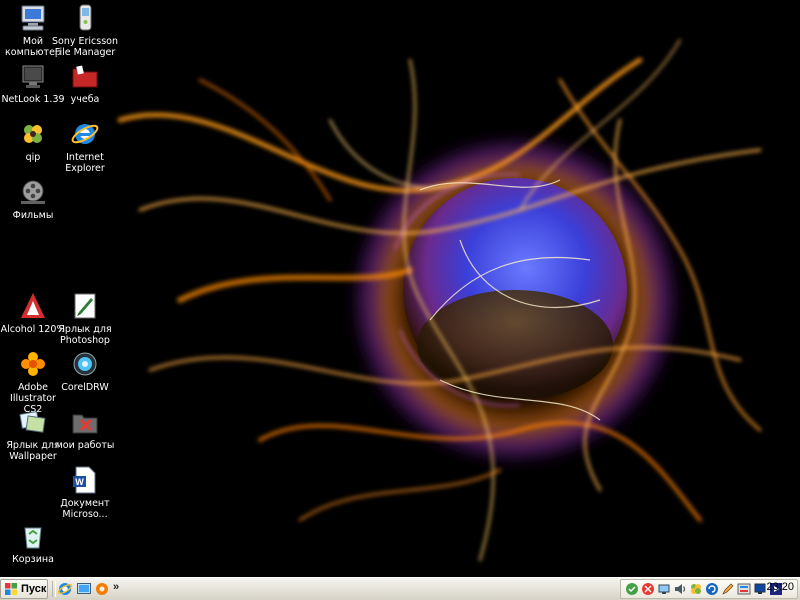  What do you see at coordinates (760, 589) in the screenshot?
I see `monitor-icon` at bounding box center [760, 589].